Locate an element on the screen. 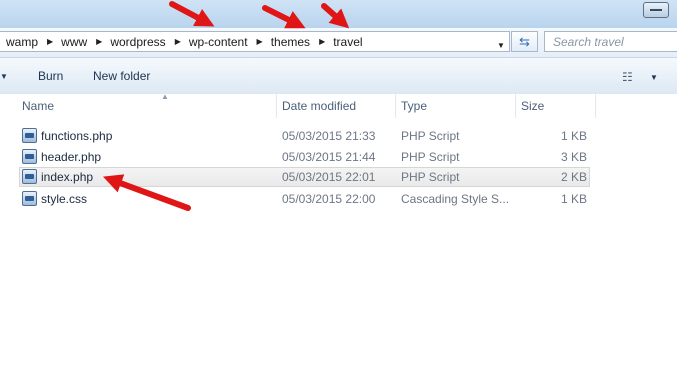 Image resolution: width=677 pixels, height=368 pixels. arrow-to-themes is located at coordinates (284, 17).